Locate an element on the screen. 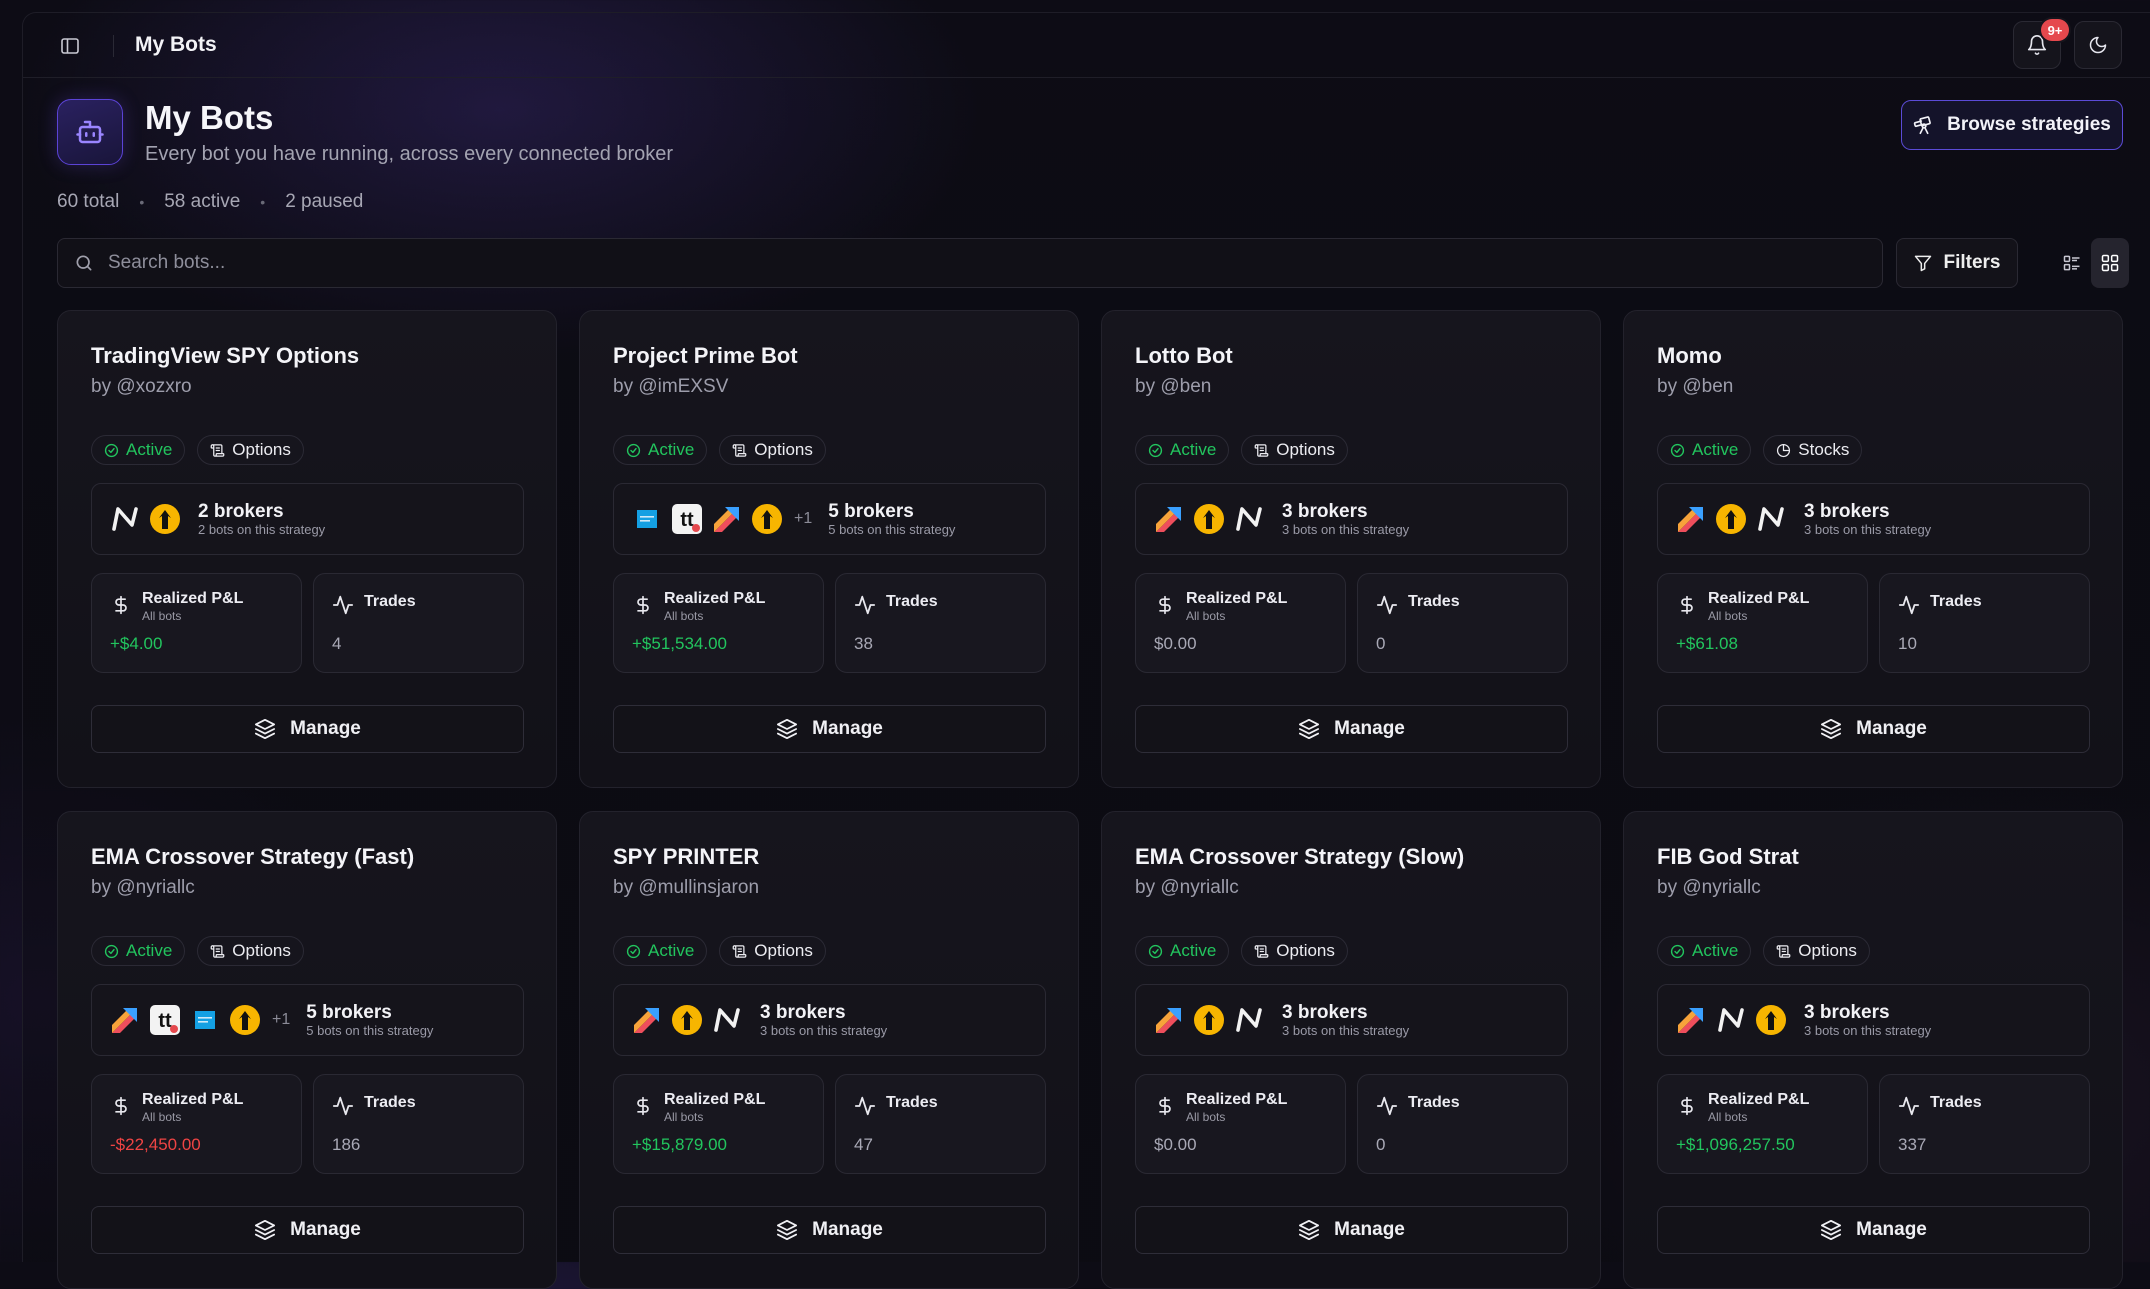  bot-name: Project Prime Bot is located at coordinates (705, 356).